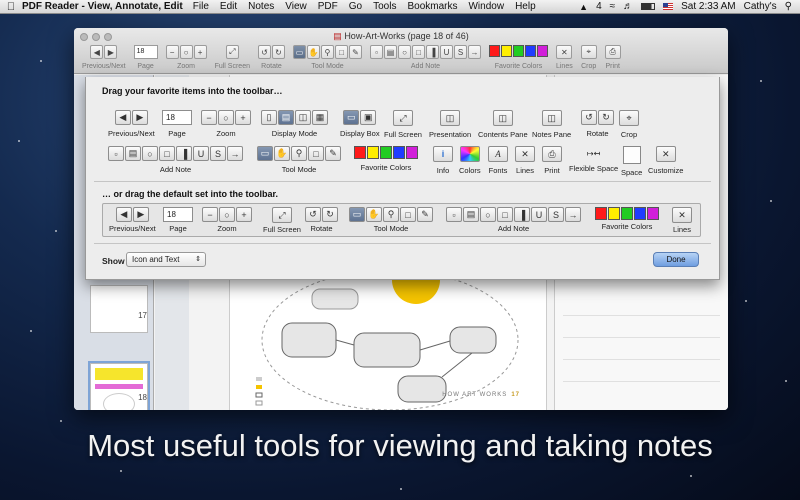 This screenshot has width=800, height=500. Describe the element at coordinates (446, 52) in the screenshot. I see `underline-icon: U` at that location.